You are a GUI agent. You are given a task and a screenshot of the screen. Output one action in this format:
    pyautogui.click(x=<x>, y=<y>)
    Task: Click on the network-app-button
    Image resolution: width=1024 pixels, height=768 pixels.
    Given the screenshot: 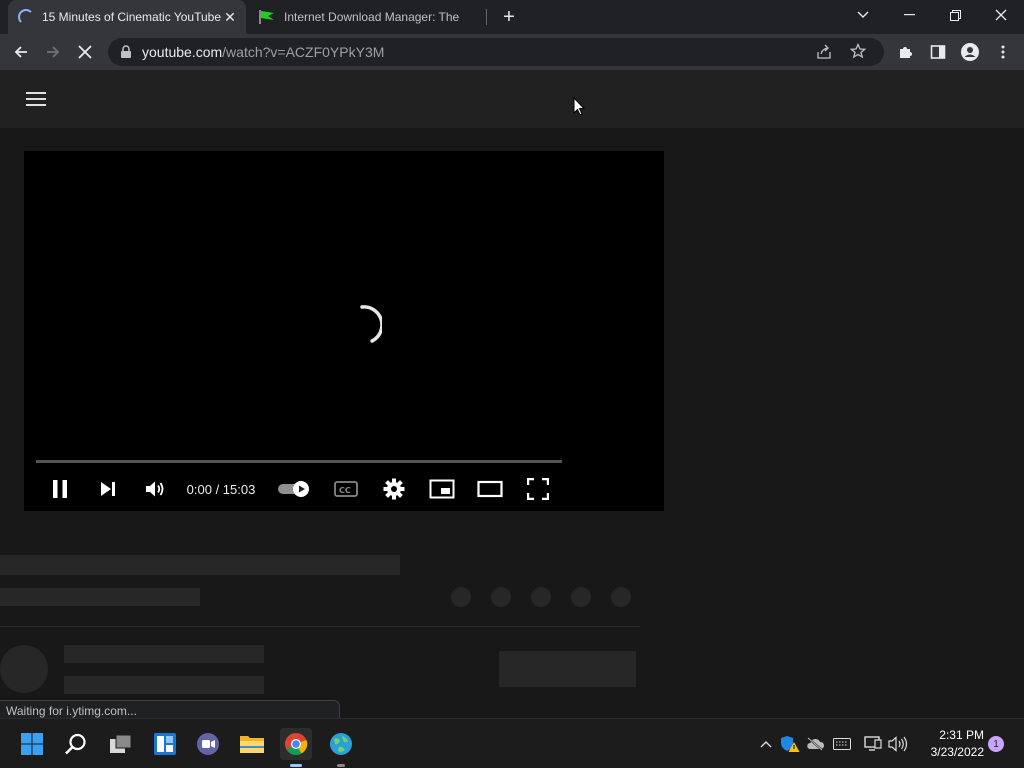 What is the action you would take?
    pyautogui.click(x=341, y=744)
    